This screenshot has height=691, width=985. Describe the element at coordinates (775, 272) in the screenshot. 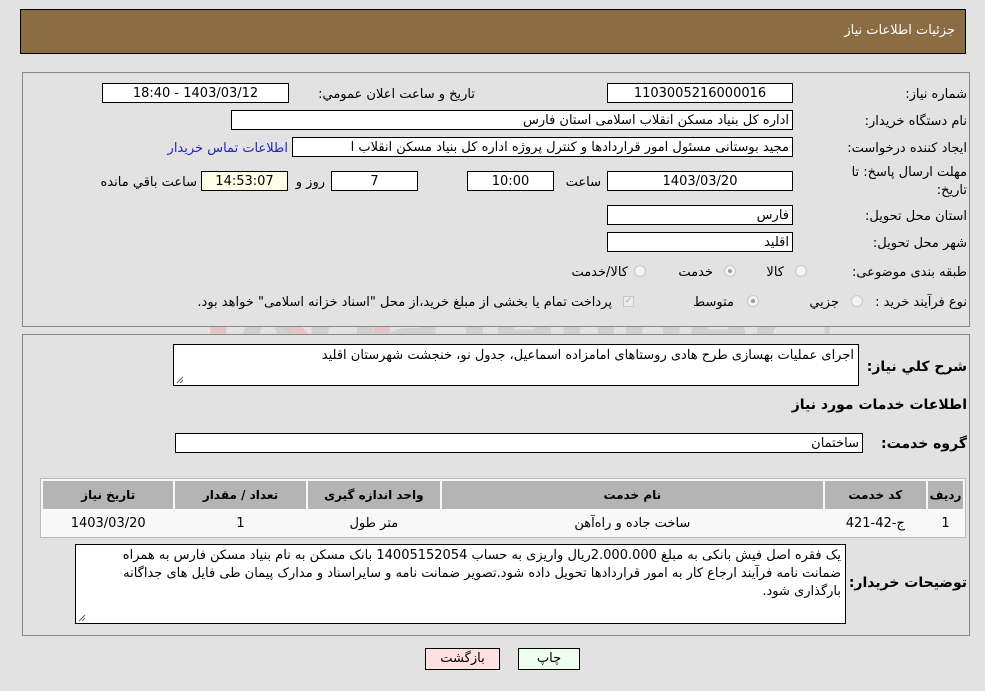

I see `category-option-goods: کالا` at that location.